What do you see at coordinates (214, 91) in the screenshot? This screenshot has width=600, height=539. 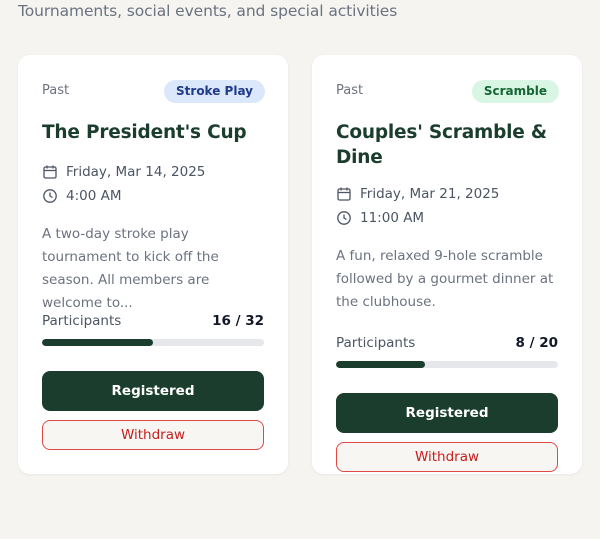 I see `event-type-badge: Stroke Play` at bounding box center [214, 91].